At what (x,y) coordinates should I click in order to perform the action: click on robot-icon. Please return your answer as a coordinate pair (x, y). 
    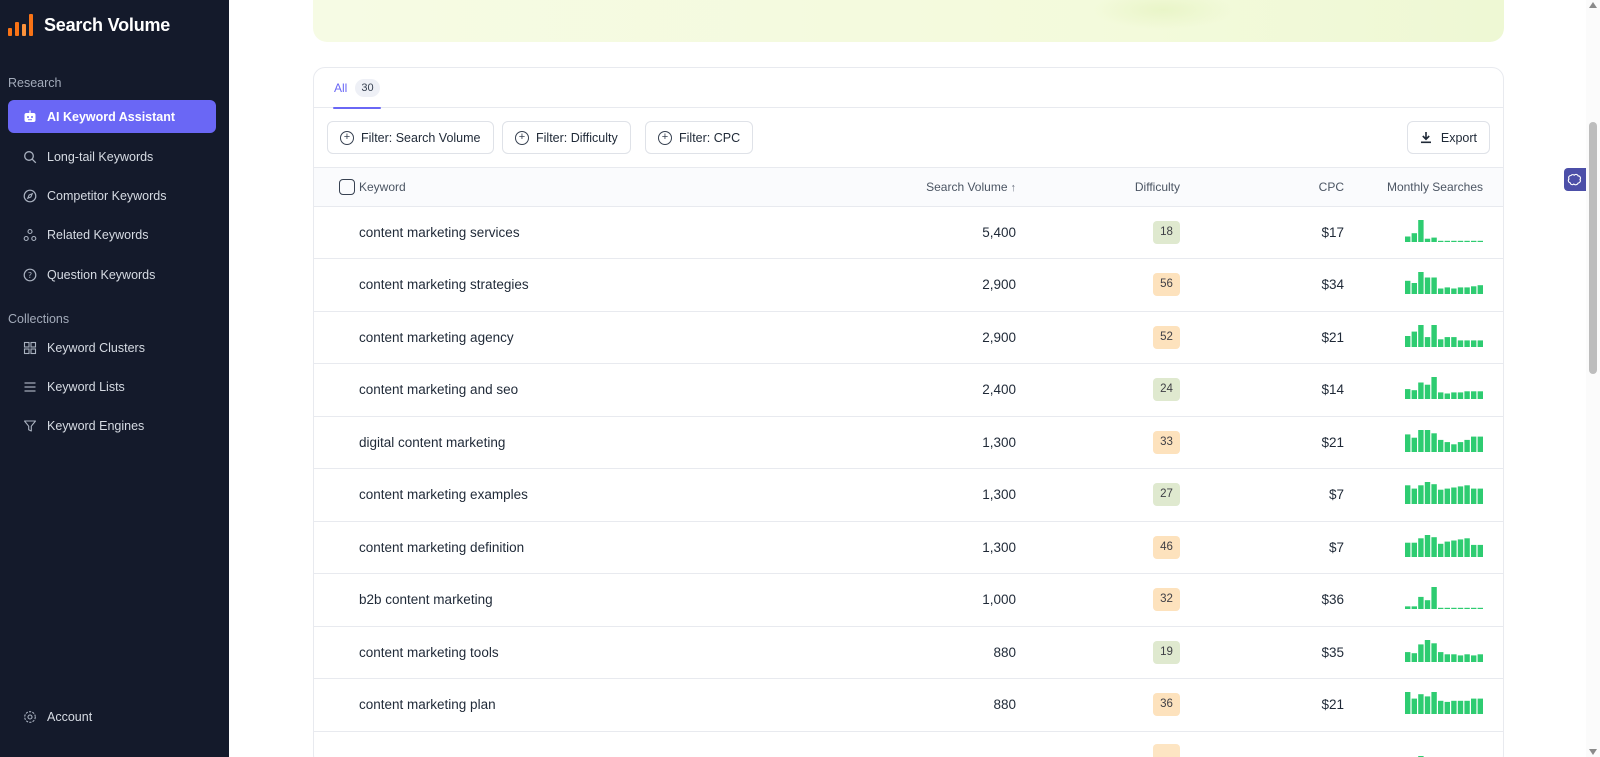
    Looking at the image, I should click on (30, 117).